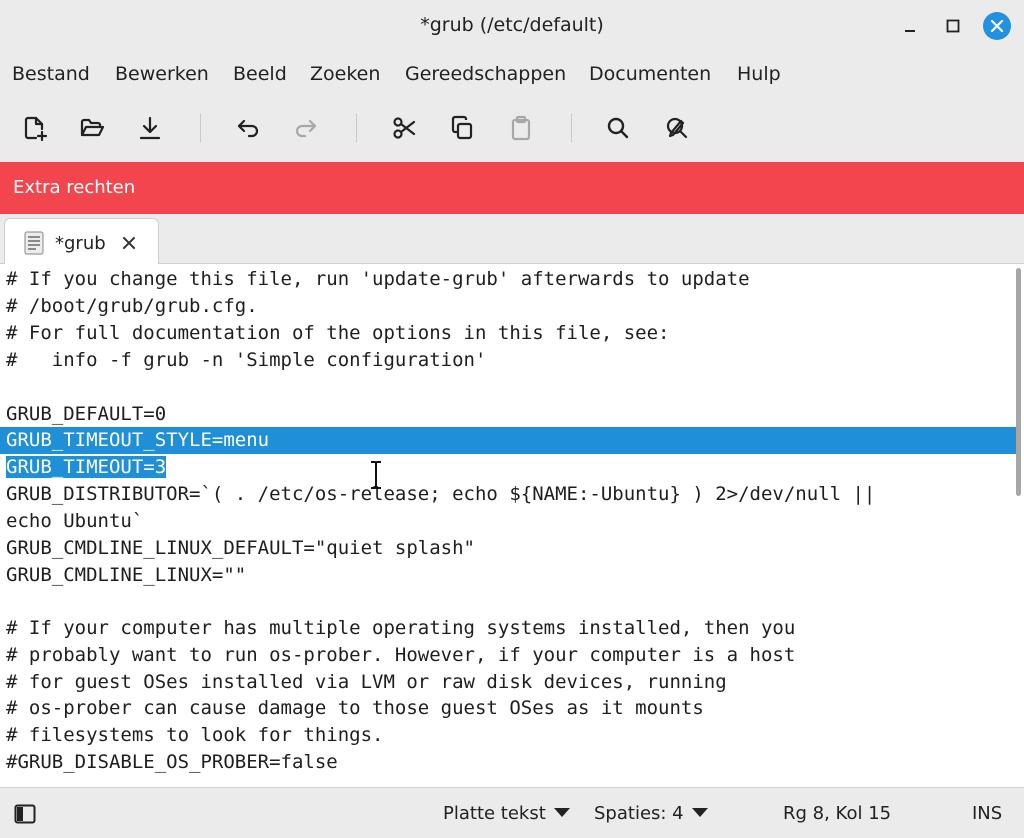  I want to click on tab-grub: *grub, so click(81, 241).